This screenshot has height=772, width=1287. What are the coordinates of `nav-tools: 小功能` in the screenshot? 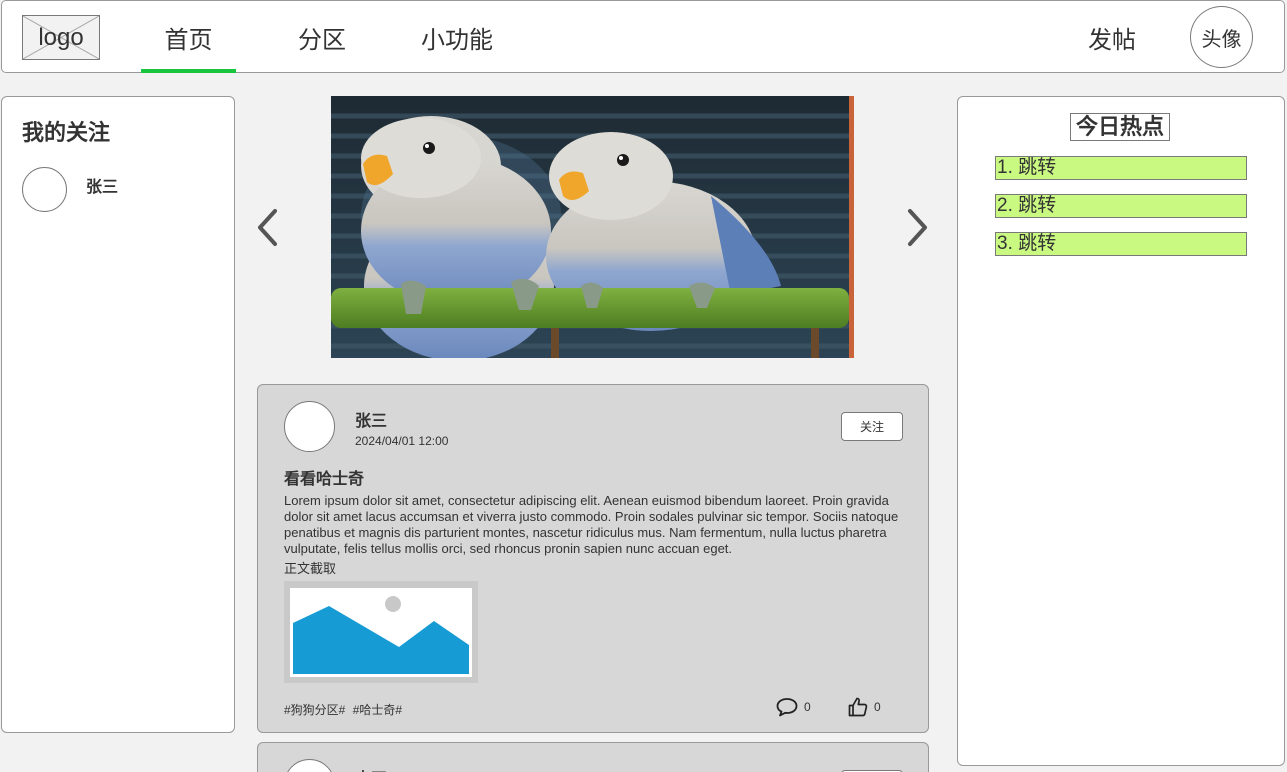 It's located at (457, 37).